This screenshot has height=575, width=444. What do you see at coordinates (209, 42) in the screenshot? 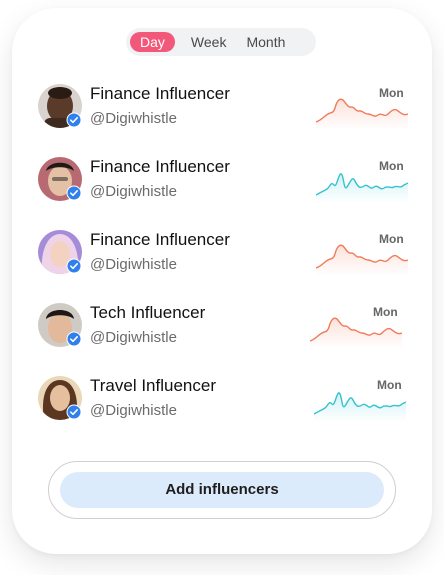
I see `period-week-tab: Week` at bounding box center [209, 42].